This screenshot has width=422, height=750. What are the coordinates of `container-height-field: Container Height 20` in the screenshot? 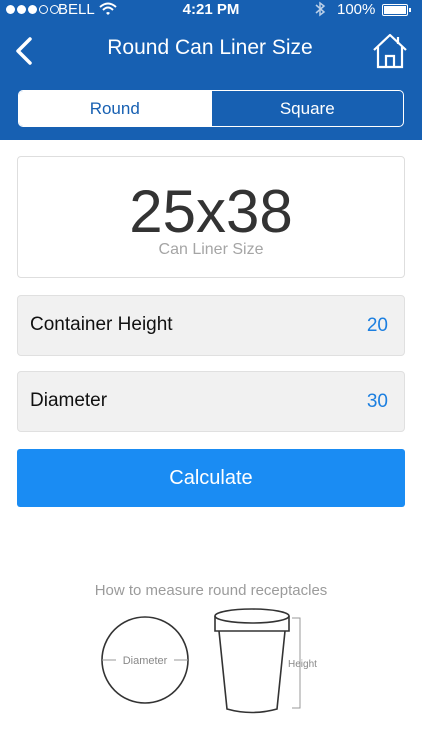 It's located at (211, 325).